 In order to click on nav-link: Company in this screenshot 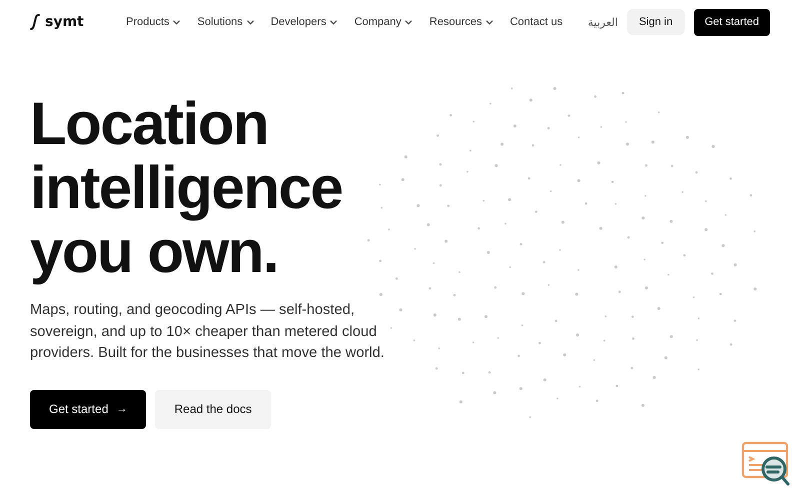, I will do `click(383, 22)`.